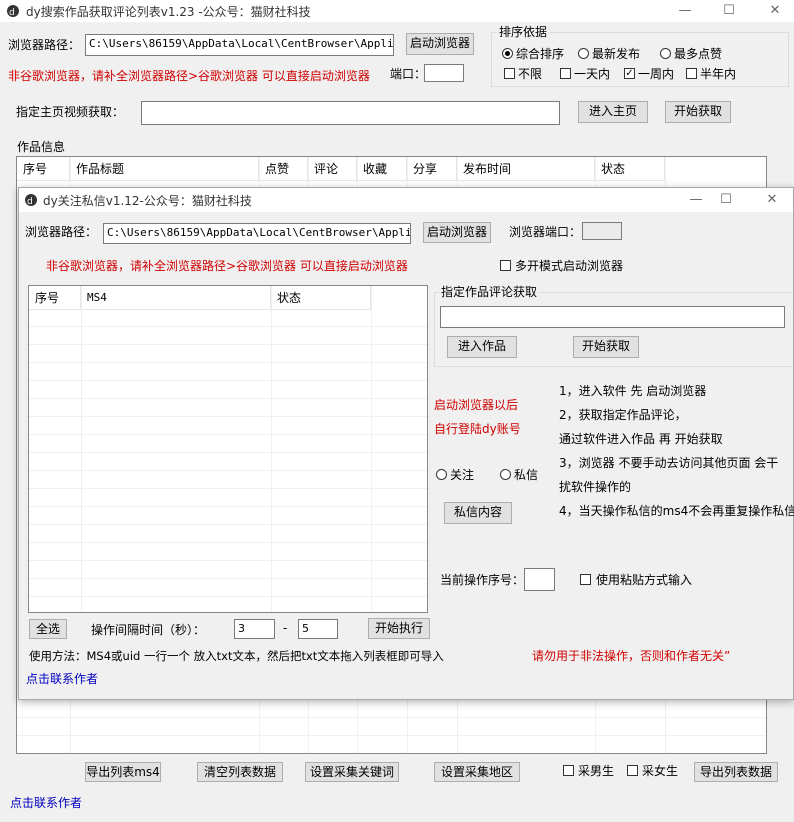 The image size is (794, 822). I want to click on interval-label: 操作间隔时间（秒）：, so click(148, 630).